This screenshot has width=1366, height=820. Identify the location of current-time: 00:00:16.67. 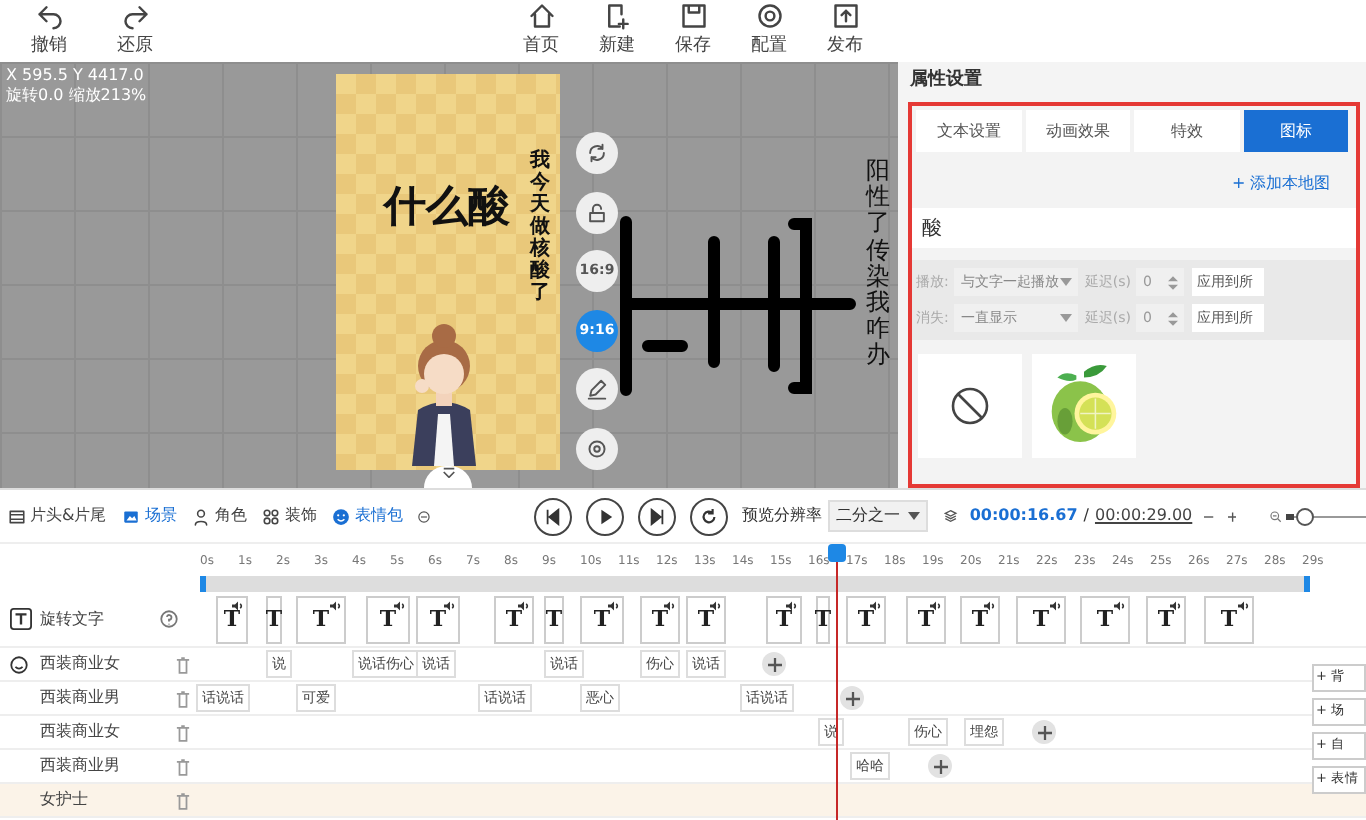
(1023, 516).